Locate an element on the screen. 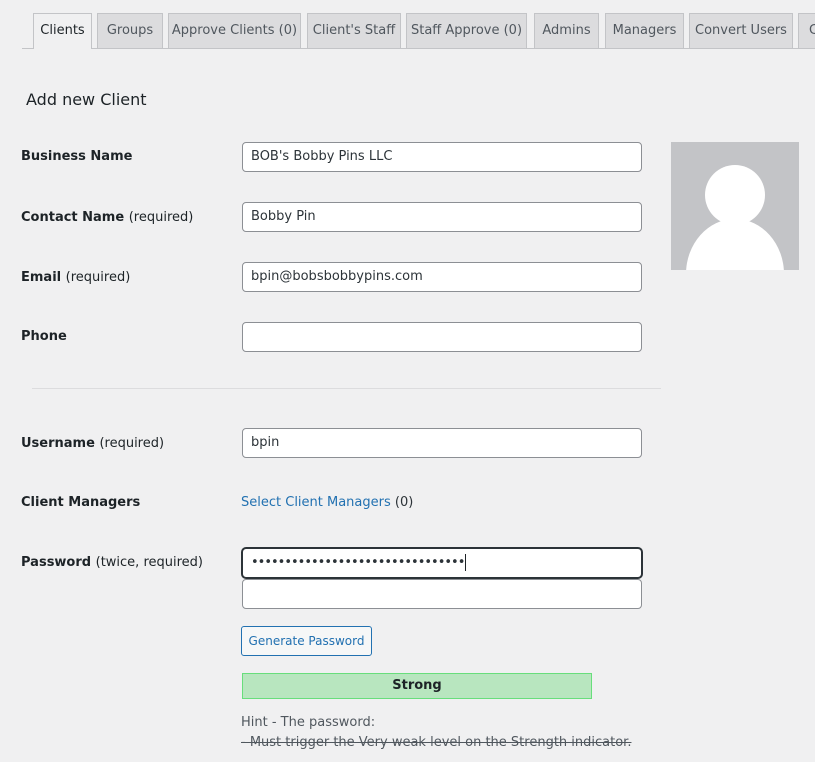  business-name-input: BOB's Bobby Pins LLC is located at coordinates (442, 157).